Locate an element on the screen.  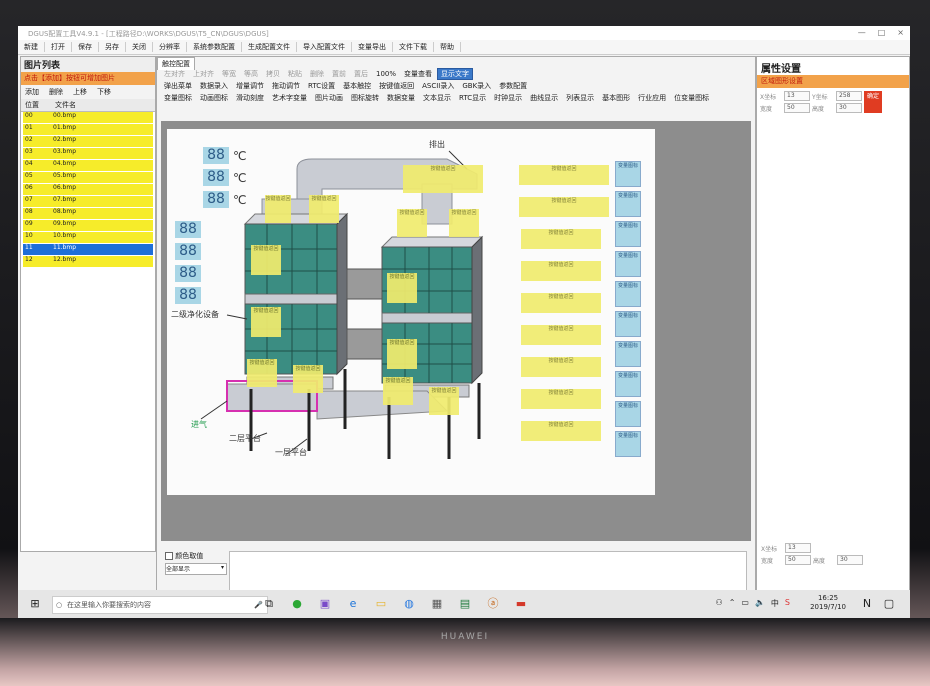
volume-icon: 🔈 is located at coordinates (760, 603).